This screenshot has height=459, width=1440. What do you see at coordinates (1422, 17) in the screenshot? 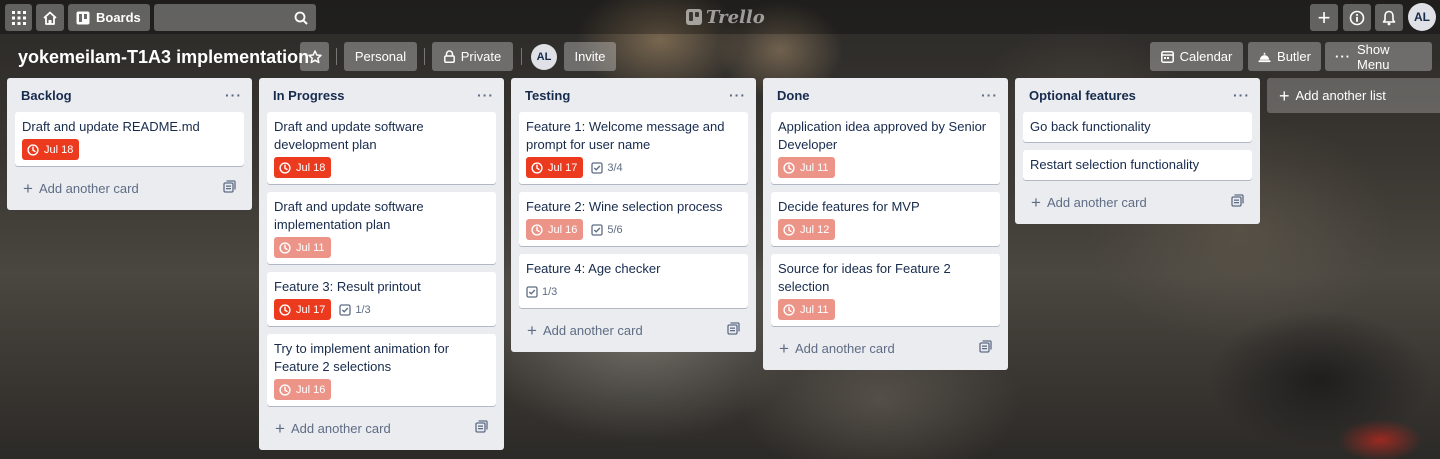
I see `user-avatar: AL` at bounding box center [1422, 17].